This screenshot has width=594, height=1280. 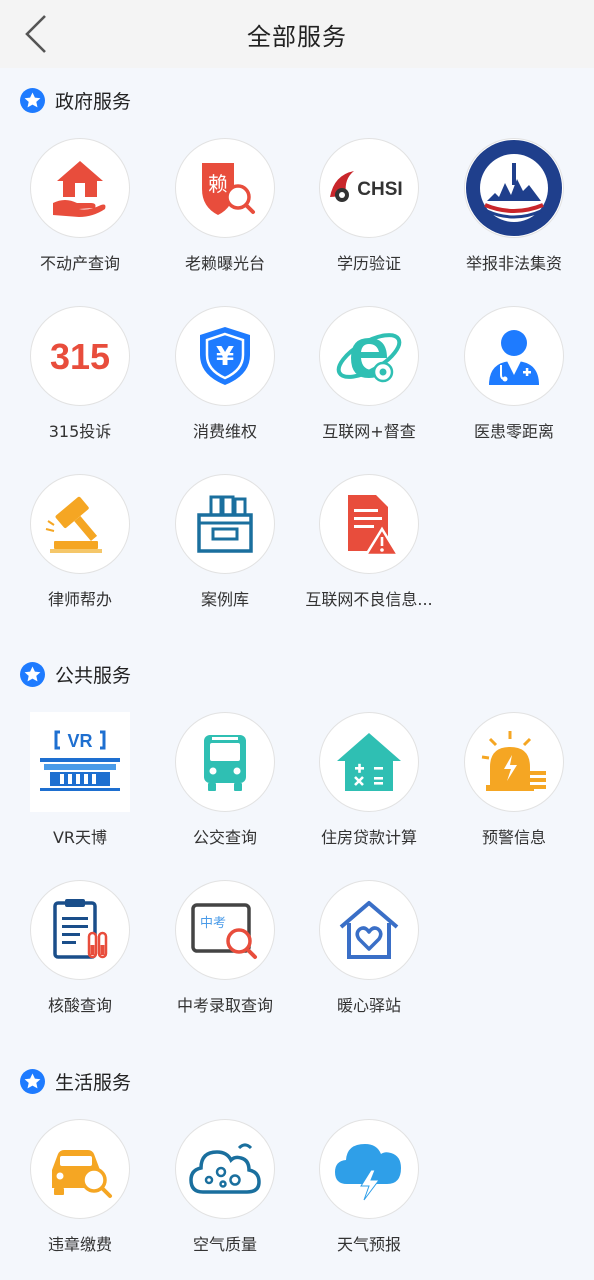 What do you see at coordinates (369, 524) in the screenshot?
I see `document-warning-icon` at bounding box center [369, 524].